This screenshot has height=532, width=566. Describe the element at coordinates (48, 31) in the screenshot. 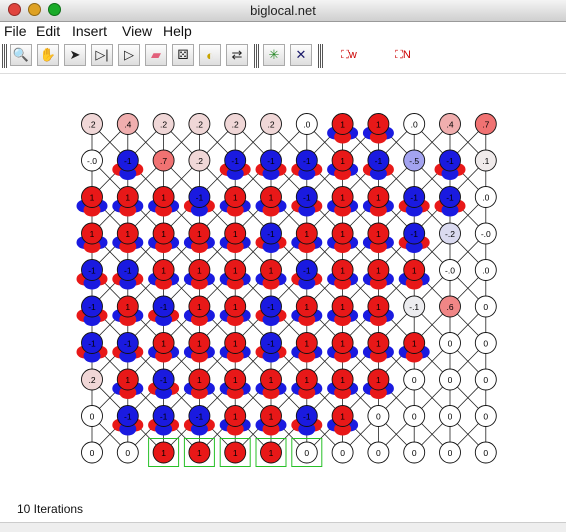

I see `menu-edit: Edit` at that location.